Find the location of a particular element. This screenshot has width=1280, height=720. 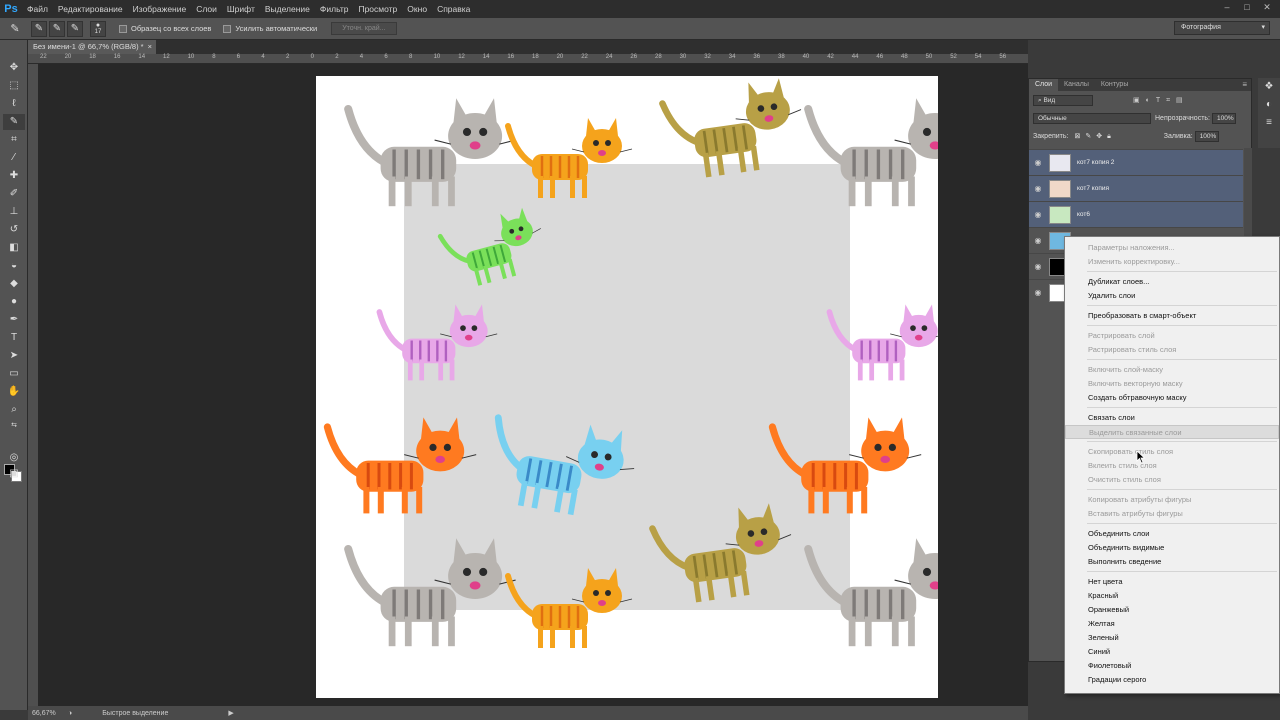

context-menu-item: Объединить видимые is located at coordinates (1172, 548).